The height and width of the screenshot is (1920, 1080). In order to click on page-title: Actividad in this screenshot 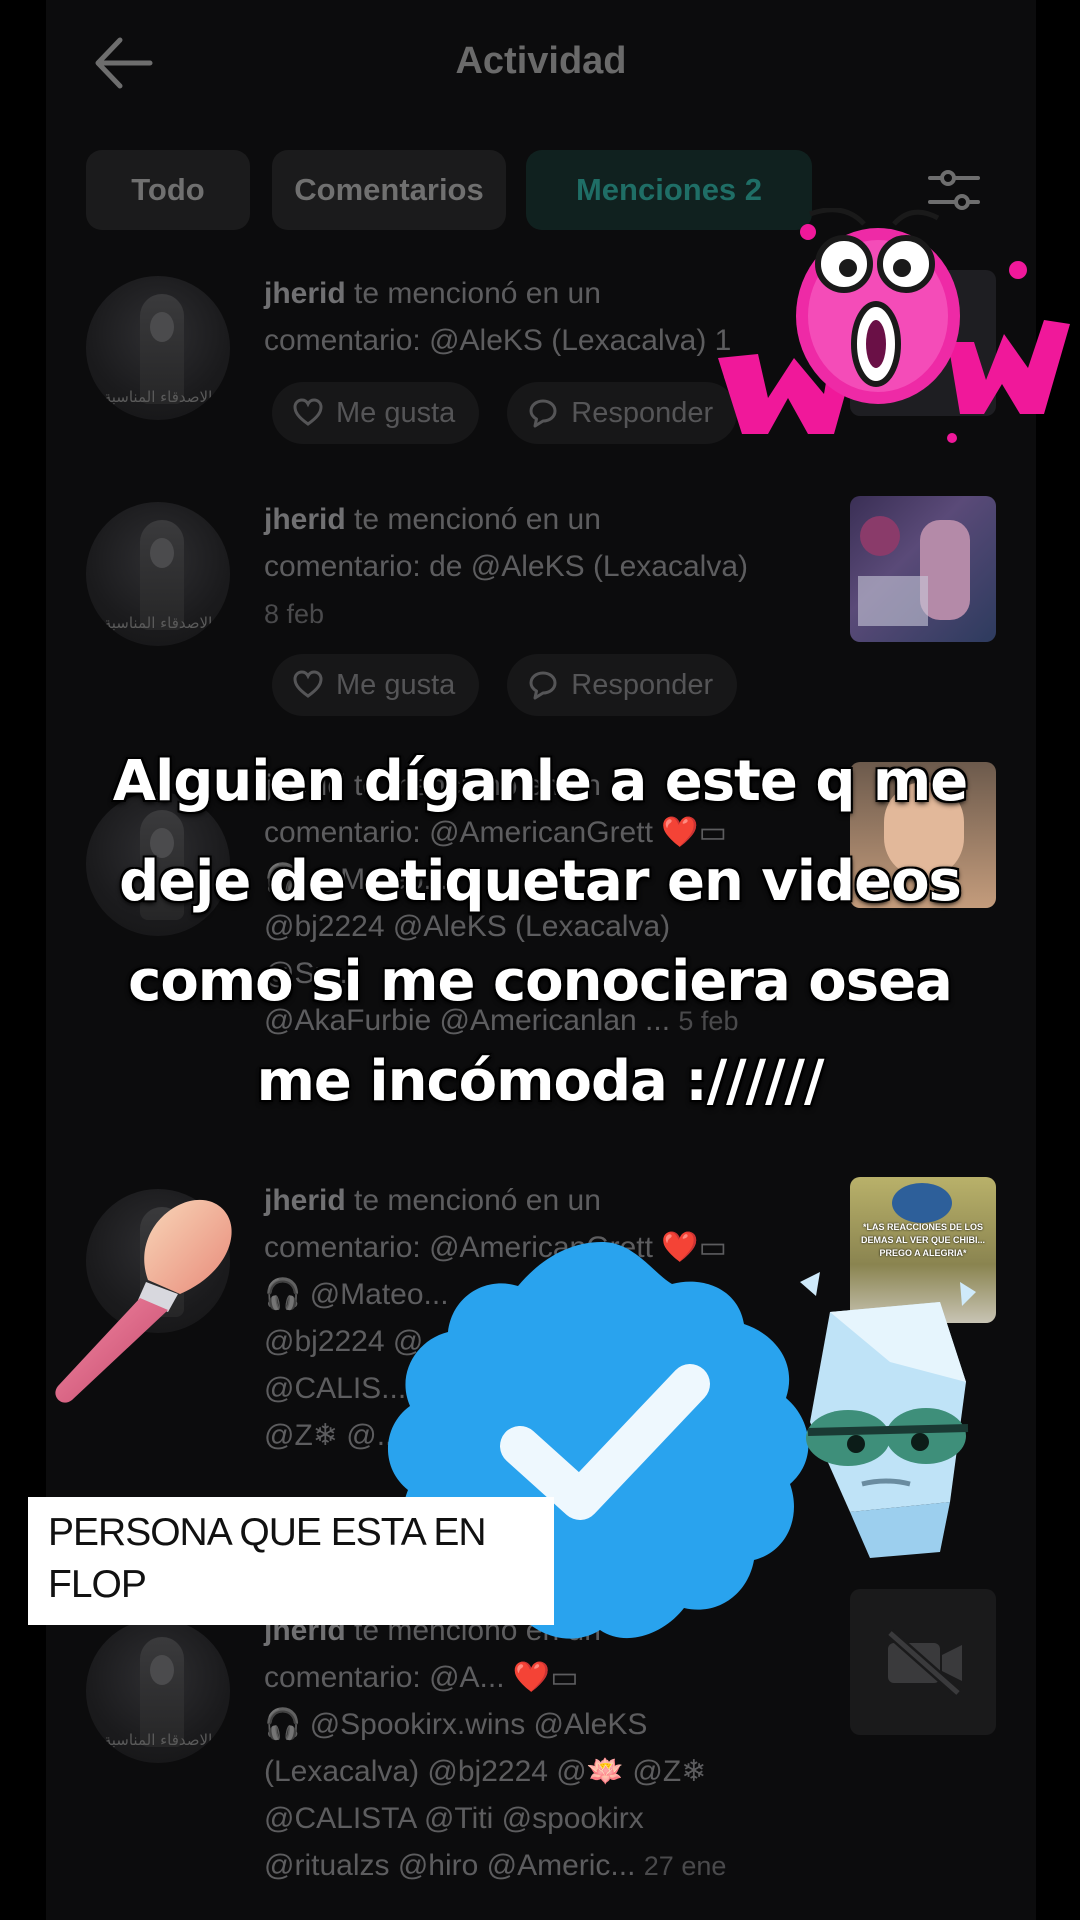, I will do `click(541, 61)`.